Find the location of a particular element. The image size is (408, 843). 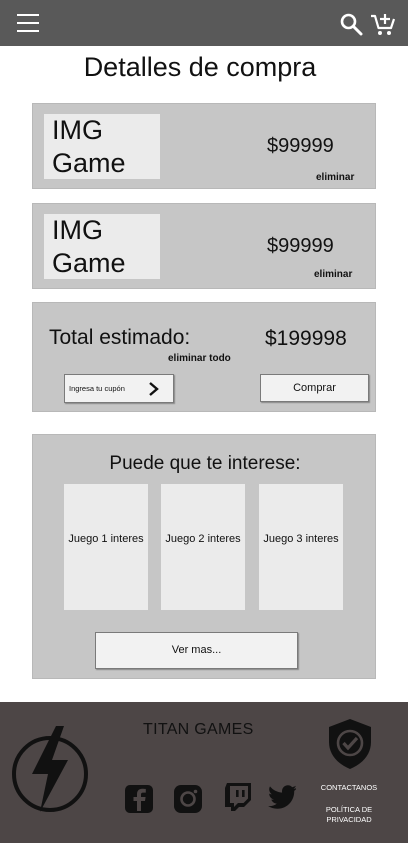

chevron-right-icon is located at coordinates (154, 389).